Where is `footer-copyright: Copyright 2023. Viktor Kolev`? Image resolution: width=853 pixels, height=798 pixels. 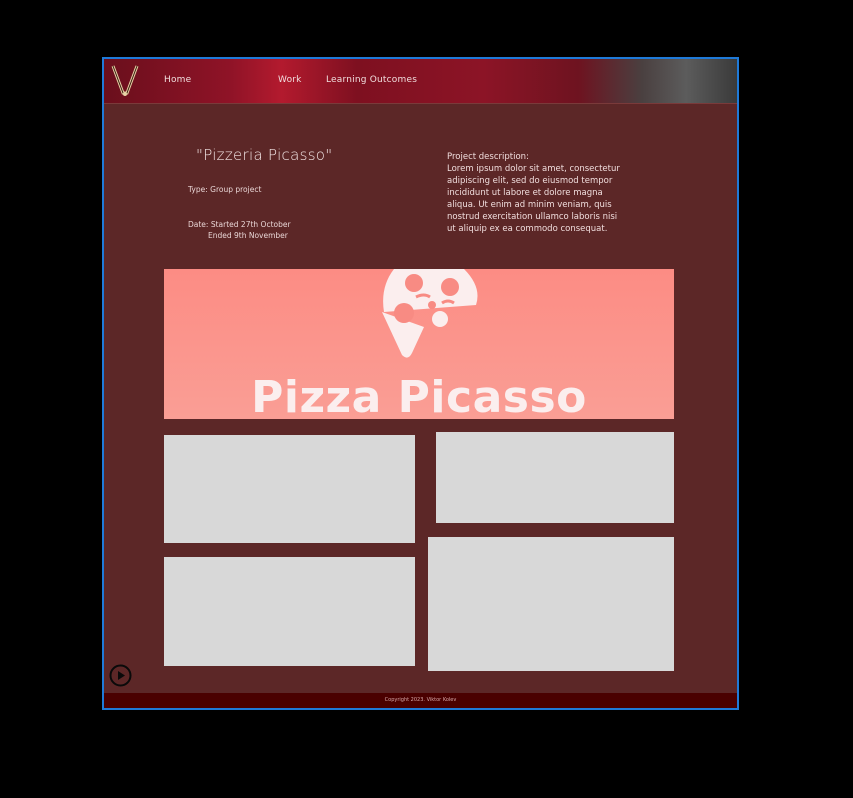 footer-copyright: Copyright 2023. Viktor Kolev is located at coordinates (420, 700).